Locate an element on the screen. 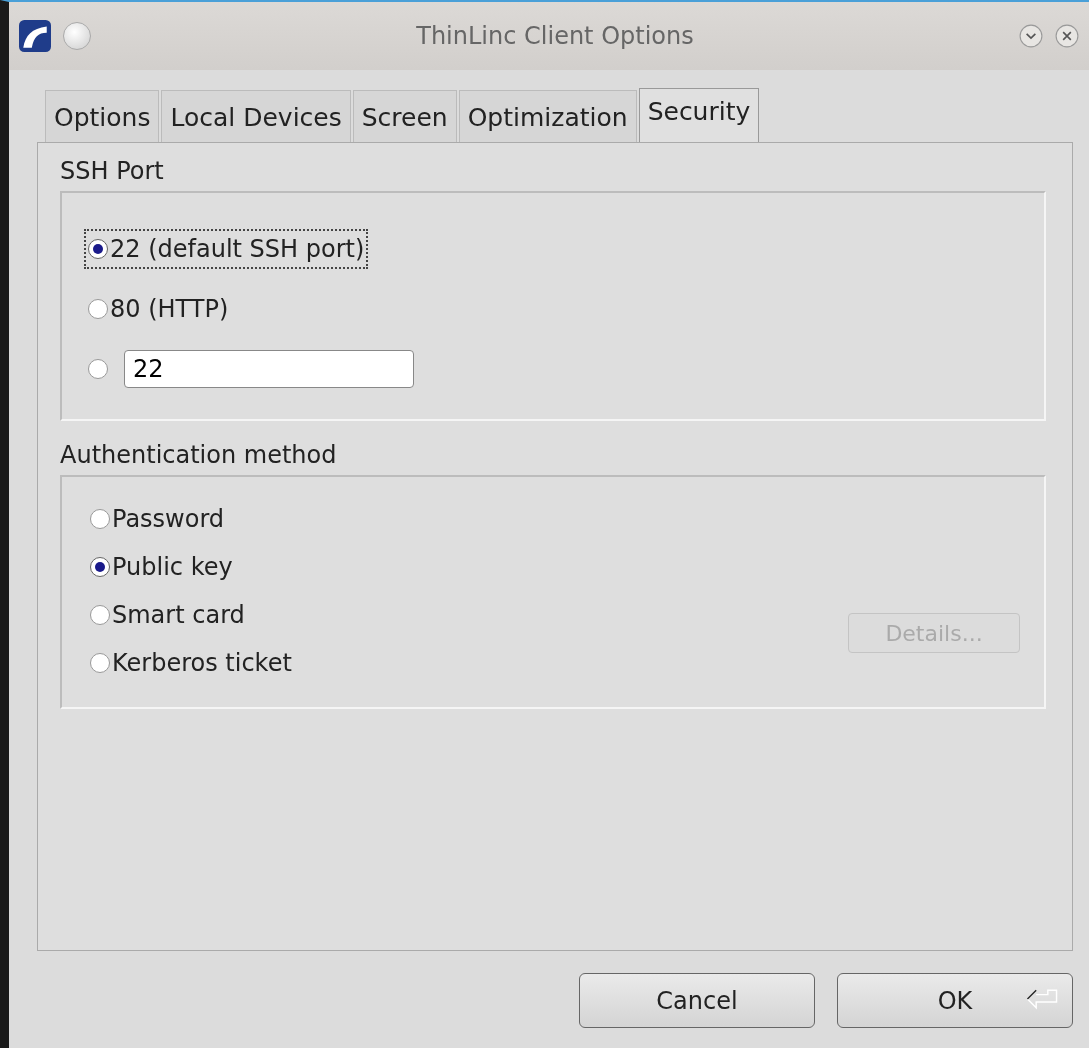 The height and width of the screenshot is (1048, 1089). radio-button: Kerberos ticket is located at coordinates (191, 663).